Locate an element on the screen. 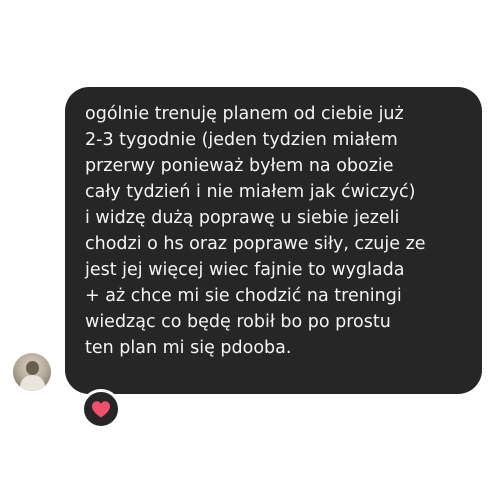 The height and width of the screenshot is (500, 500). heart-reaction-badge is located at coordinates (101, 409).